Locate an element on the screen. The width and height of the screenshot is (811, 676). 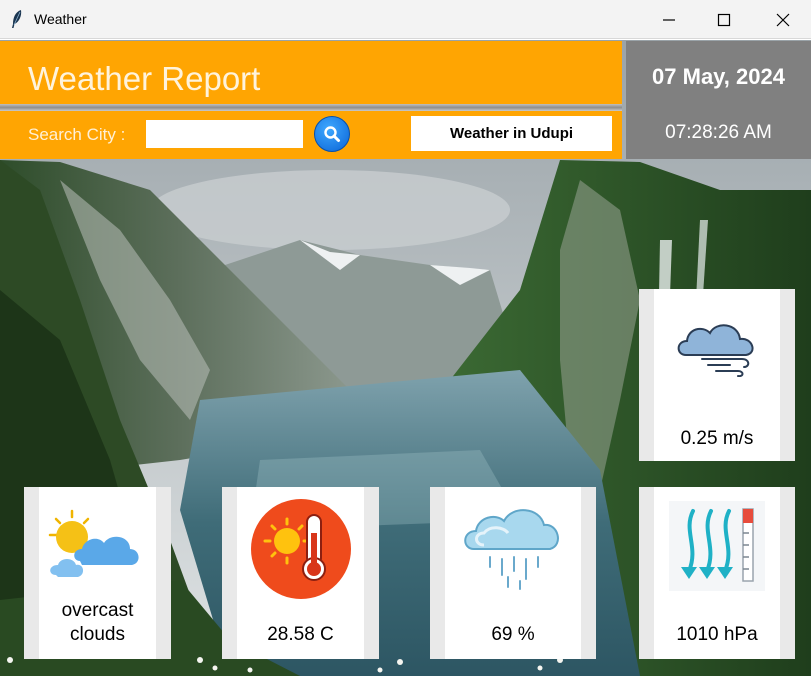
search-icon is located at coordinates (332, 134).